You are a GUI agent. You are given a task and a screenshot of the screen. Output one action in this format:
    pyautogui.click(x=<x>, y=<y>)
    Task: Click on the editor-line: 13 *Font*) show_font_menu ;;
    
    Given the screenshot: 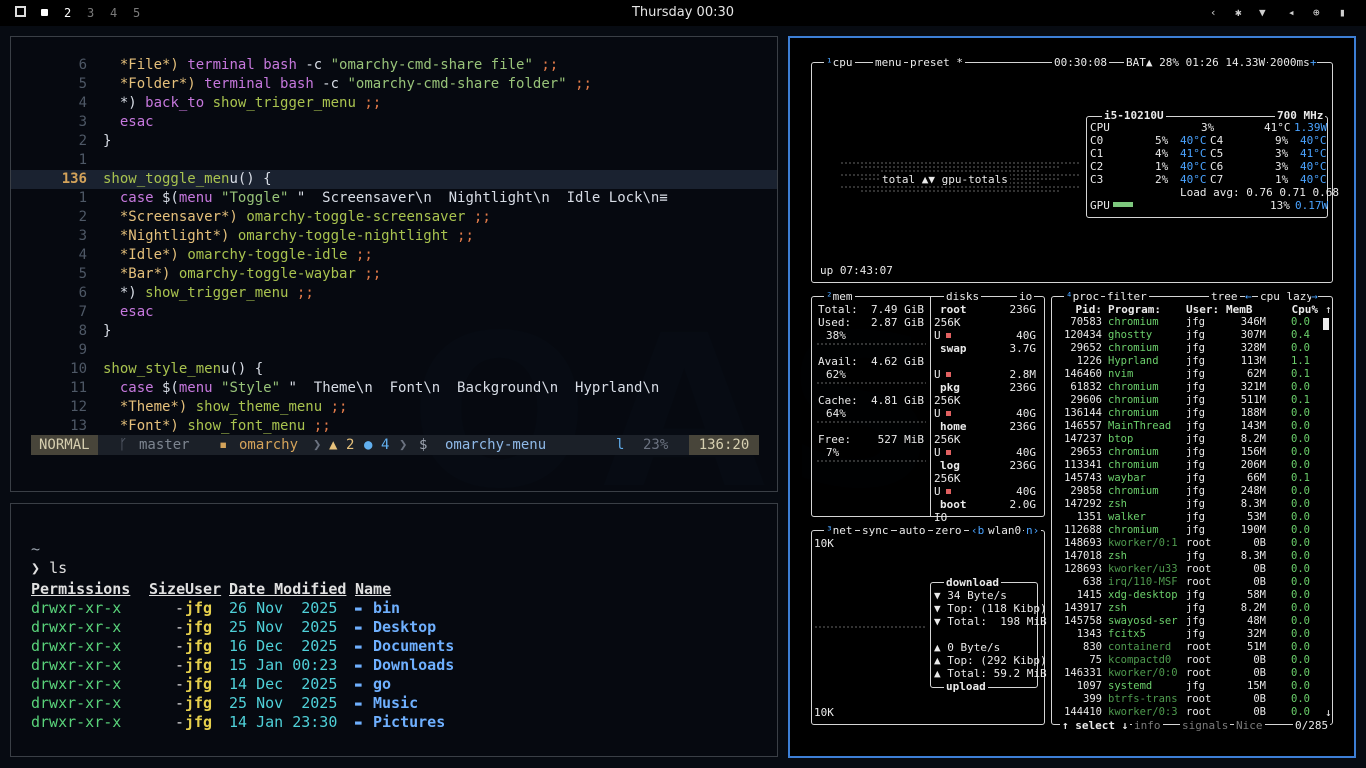 What is the action you would take?
    pyautogui.click(x=394, y=426)
    